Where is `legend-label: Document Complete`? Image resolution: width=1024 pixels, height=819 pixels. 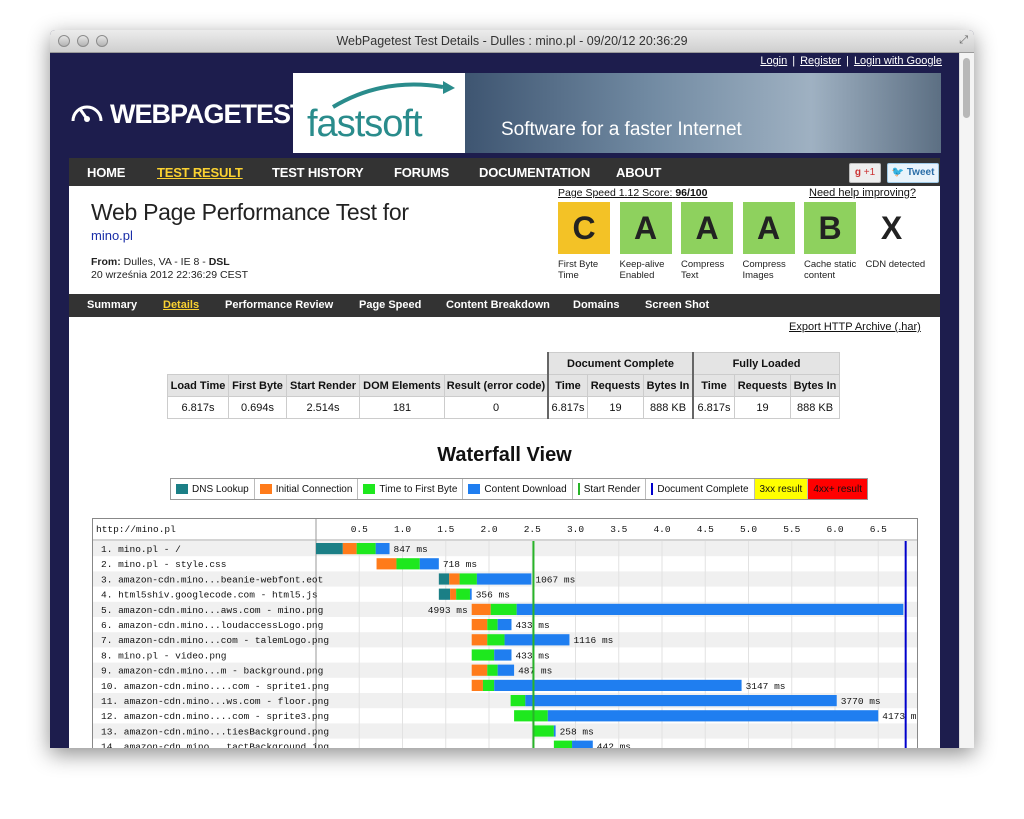
legend-label: Document Complete is located at coordinates (703, 489).